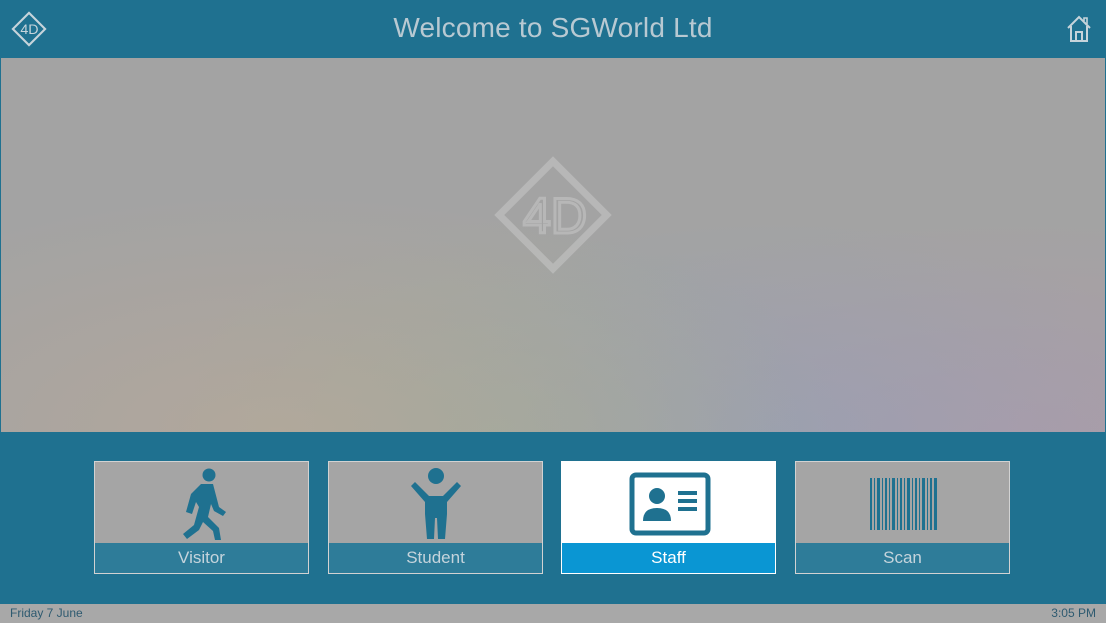  I want to click on staff-label: Staff, so click(668, 558).